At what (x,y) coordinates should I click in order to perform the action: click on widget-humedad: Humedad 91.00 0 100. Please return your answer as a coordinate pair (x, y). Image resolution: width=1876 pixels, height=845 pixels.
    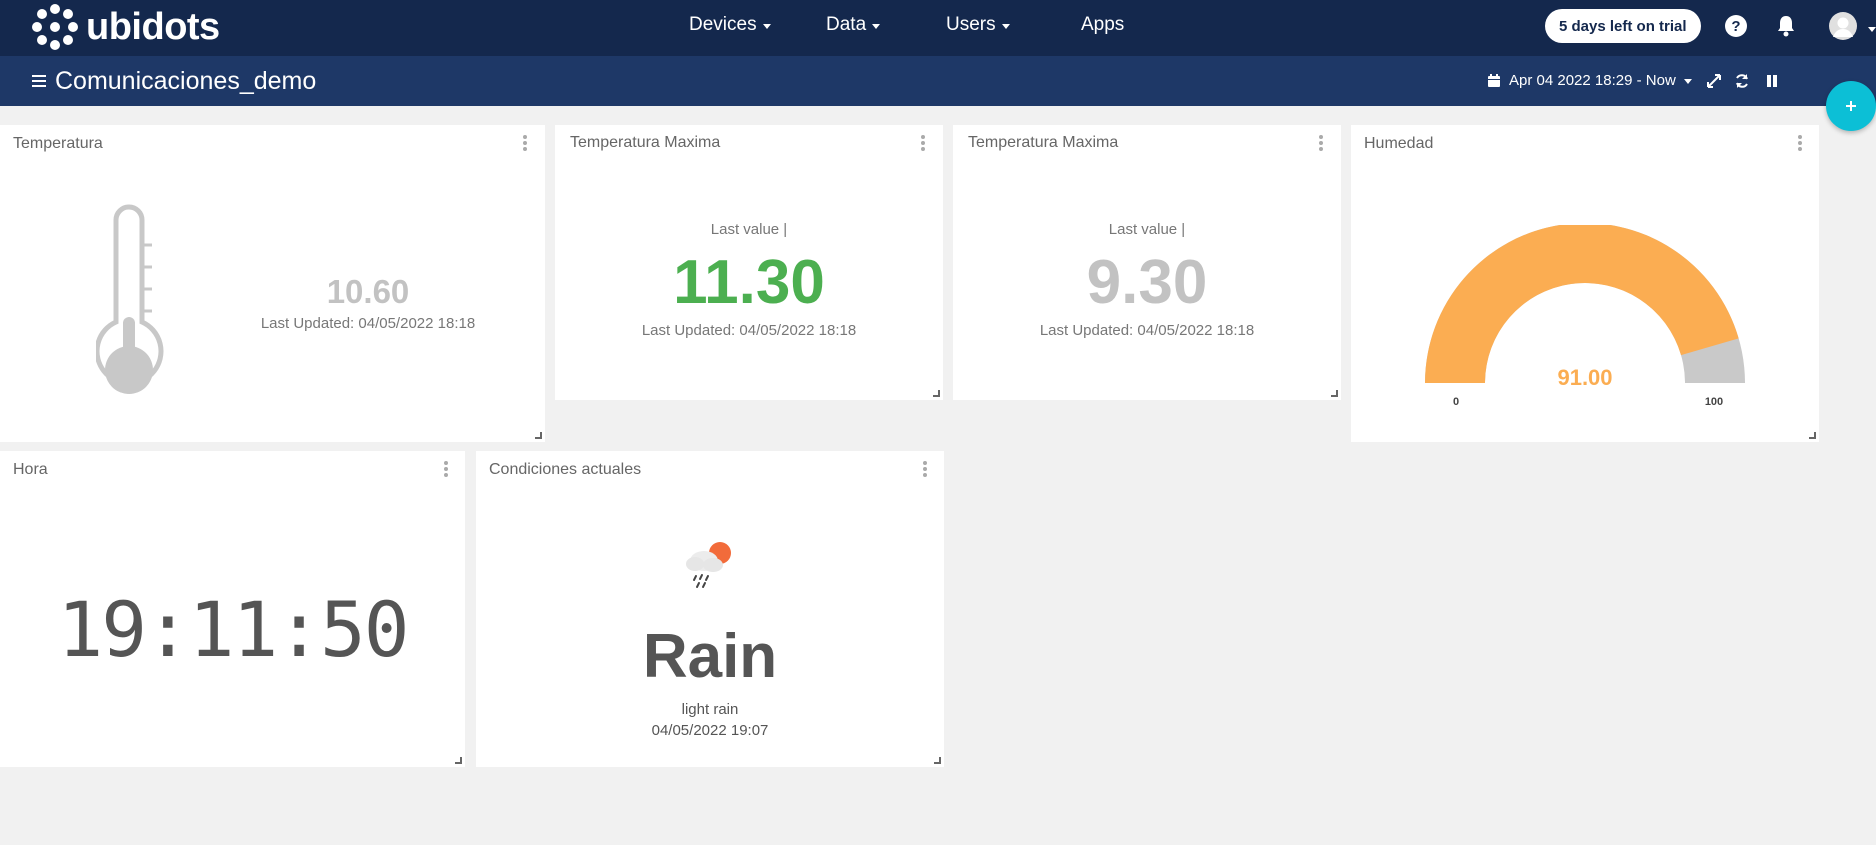
    Looking at the image, I should click on (1585, 283).